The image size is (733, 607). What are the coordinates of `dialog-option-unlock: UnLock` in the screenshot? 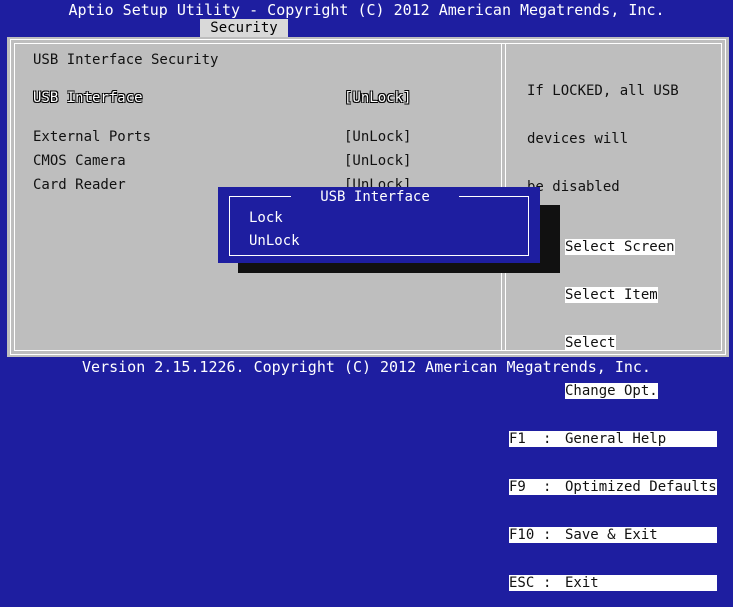 It's located at (274, 241).